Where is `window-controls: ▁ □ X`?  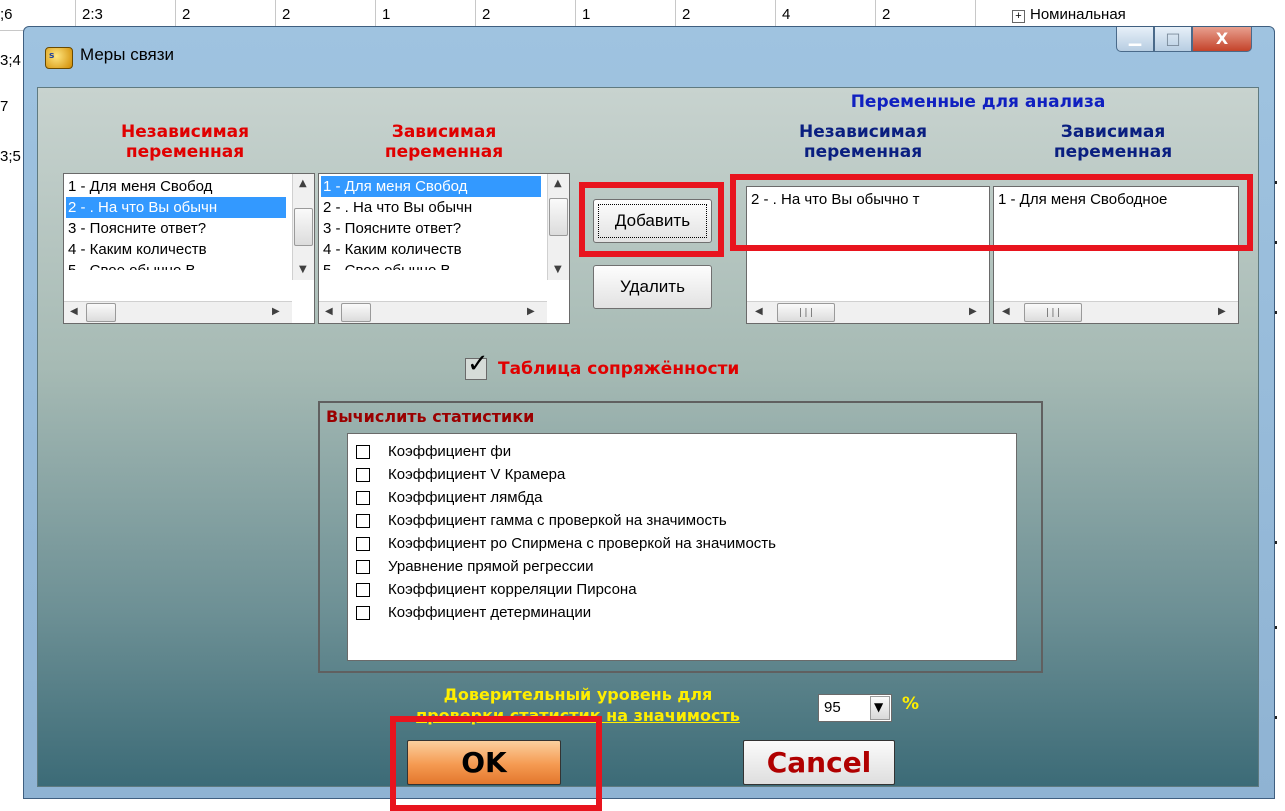 window-controls: ▁ □ X is located at coordinates (1184, 40).